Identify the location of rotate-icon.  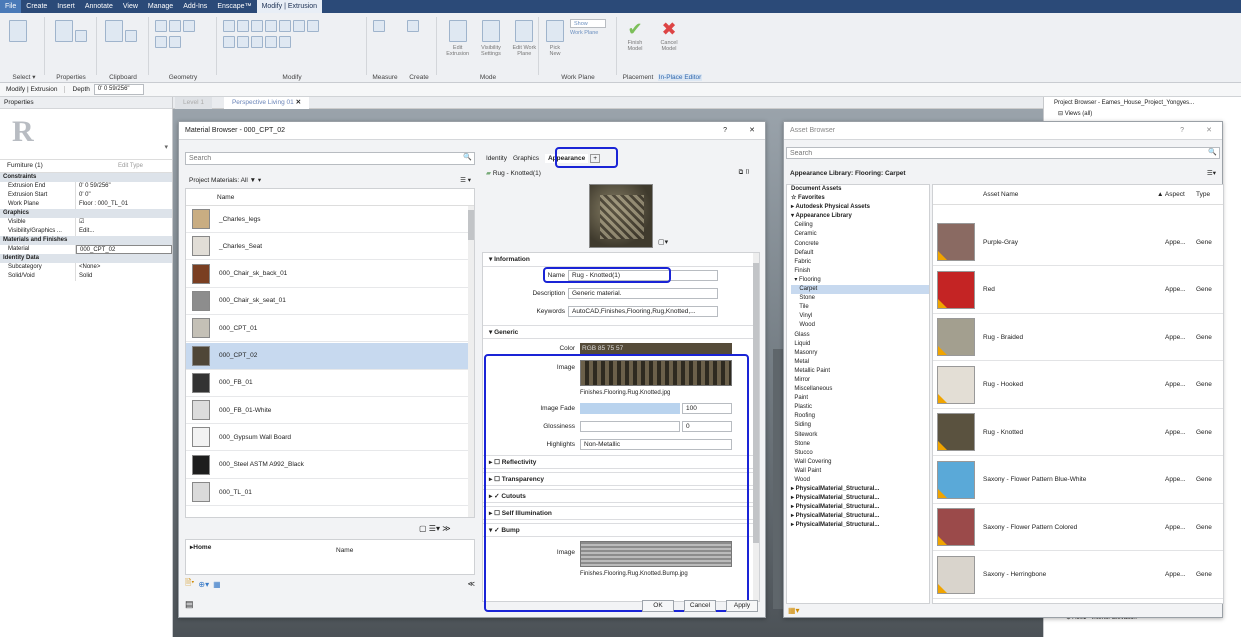
(299, 26).